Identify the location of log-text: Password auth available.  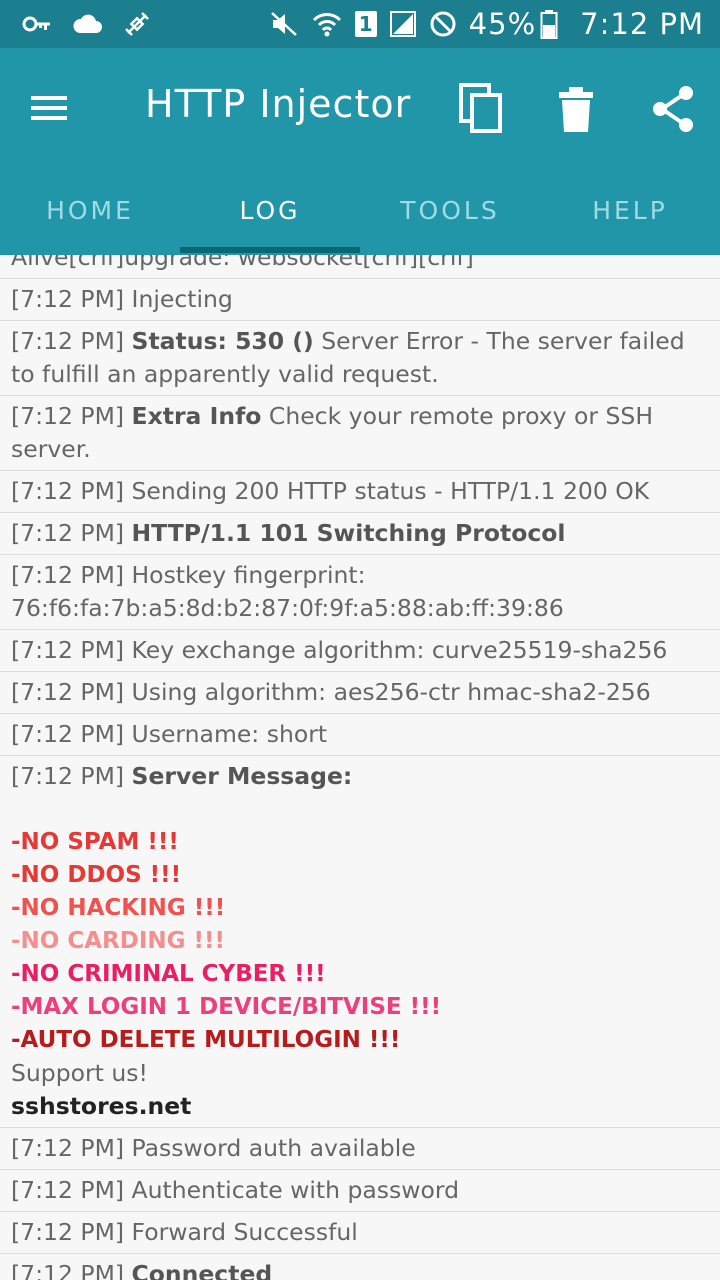
(273, 1148).